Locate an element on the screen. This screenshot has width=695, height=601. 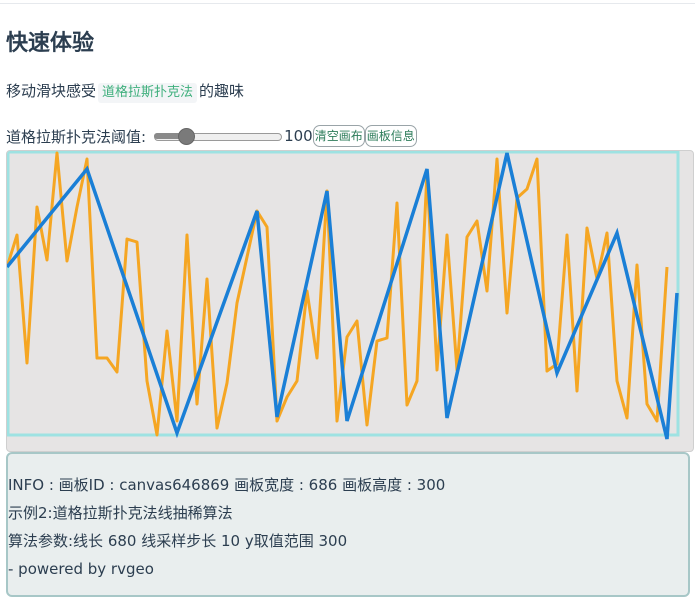
info-line-example: 示例2:道格拉斯扑克法线抽稀算法 is located at coordinates (120, 513).